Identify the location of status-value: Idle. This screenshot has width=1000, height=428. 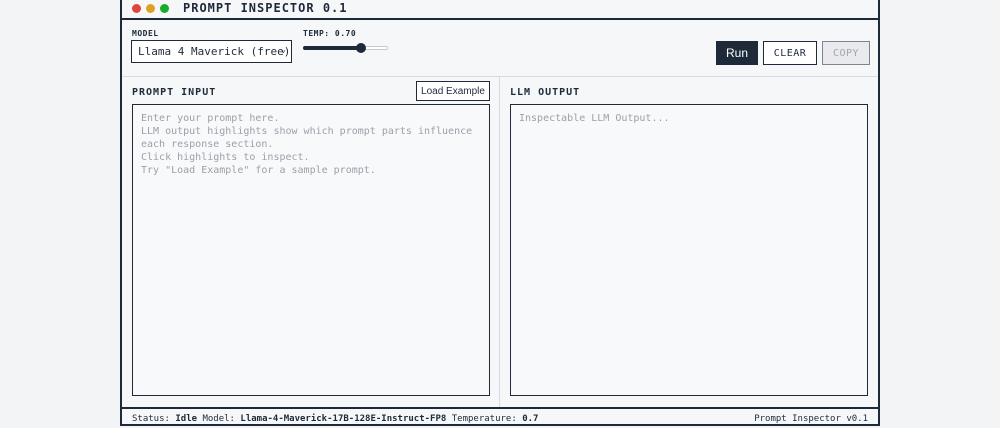
(186, 419).